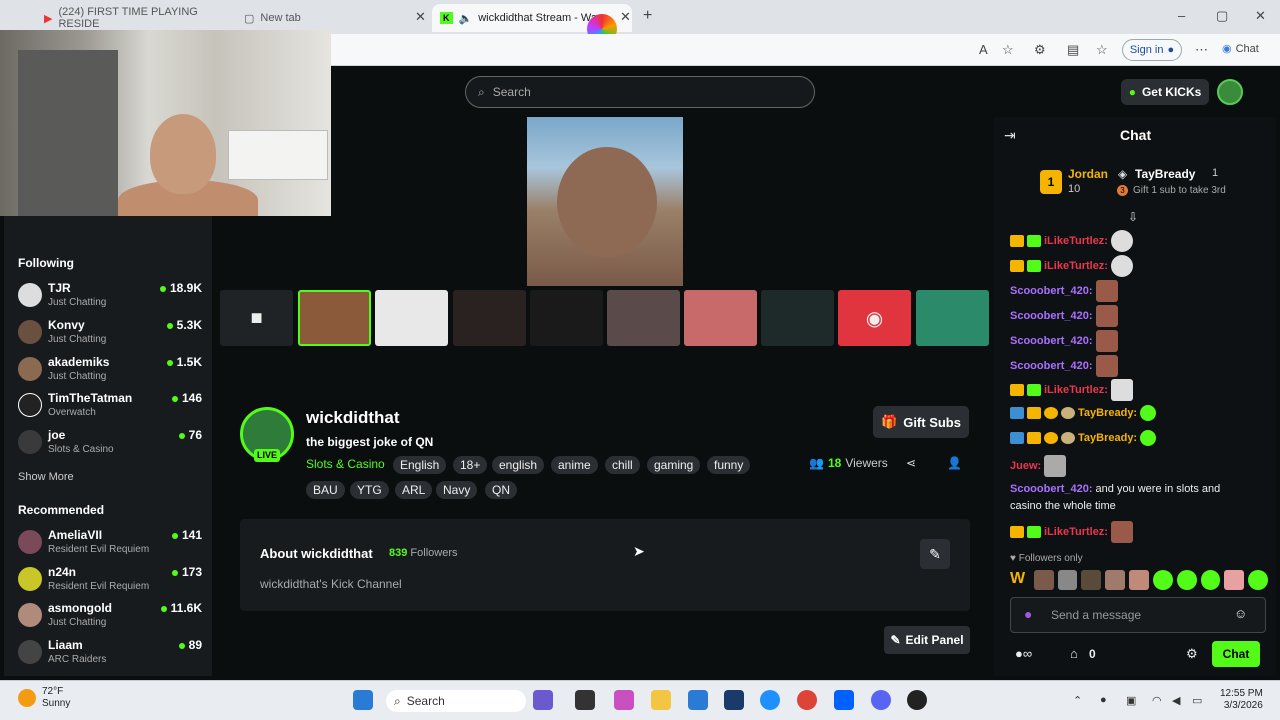  I want to click on new-tab-icon: +, so click(647, 16).